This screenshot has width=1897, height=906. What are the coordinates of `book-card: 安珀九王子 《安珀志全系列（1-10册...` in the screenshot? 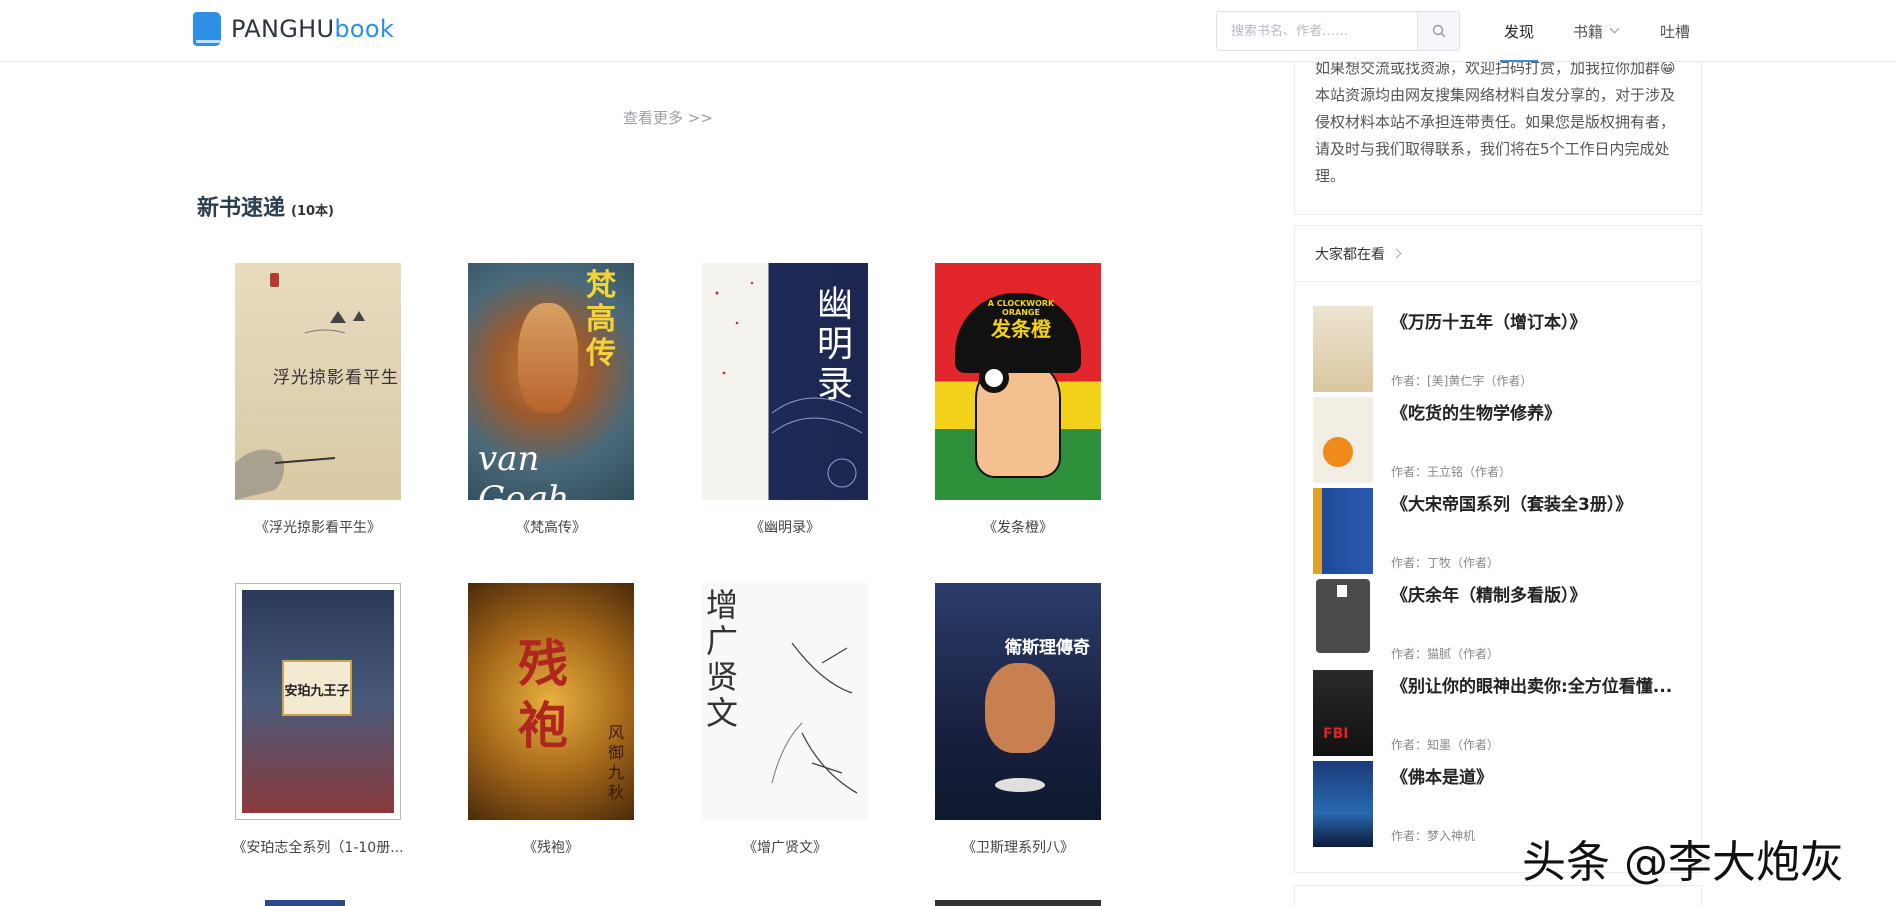 It's located at (318, 719).